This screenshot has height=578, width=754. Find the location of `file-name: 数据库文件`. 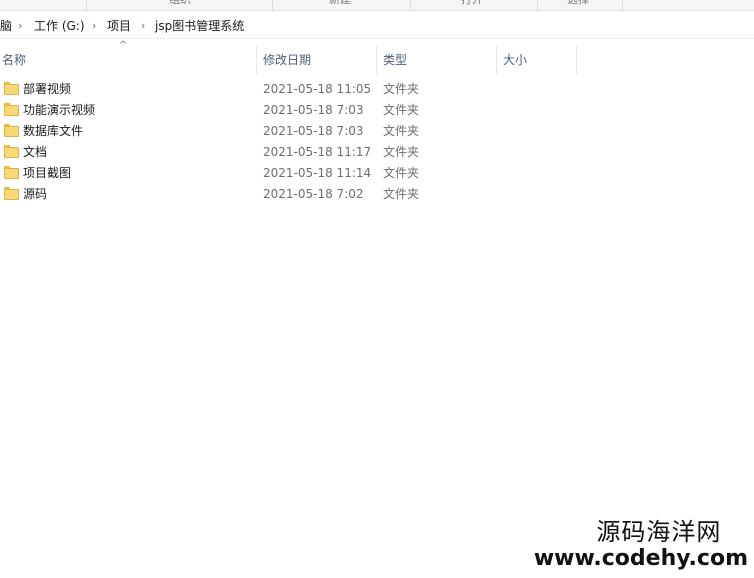

file-name: 数据库文件 is located at coordinates (53, 131).